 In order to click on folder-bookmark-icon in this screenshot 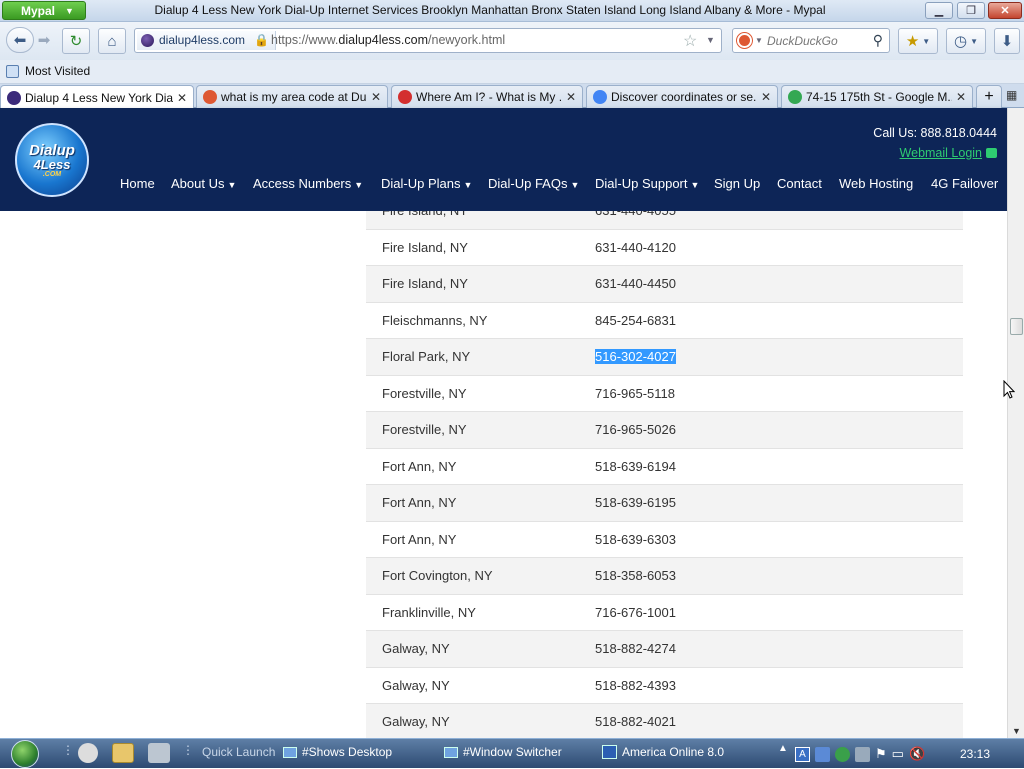, I will do `click(12, 71)`.